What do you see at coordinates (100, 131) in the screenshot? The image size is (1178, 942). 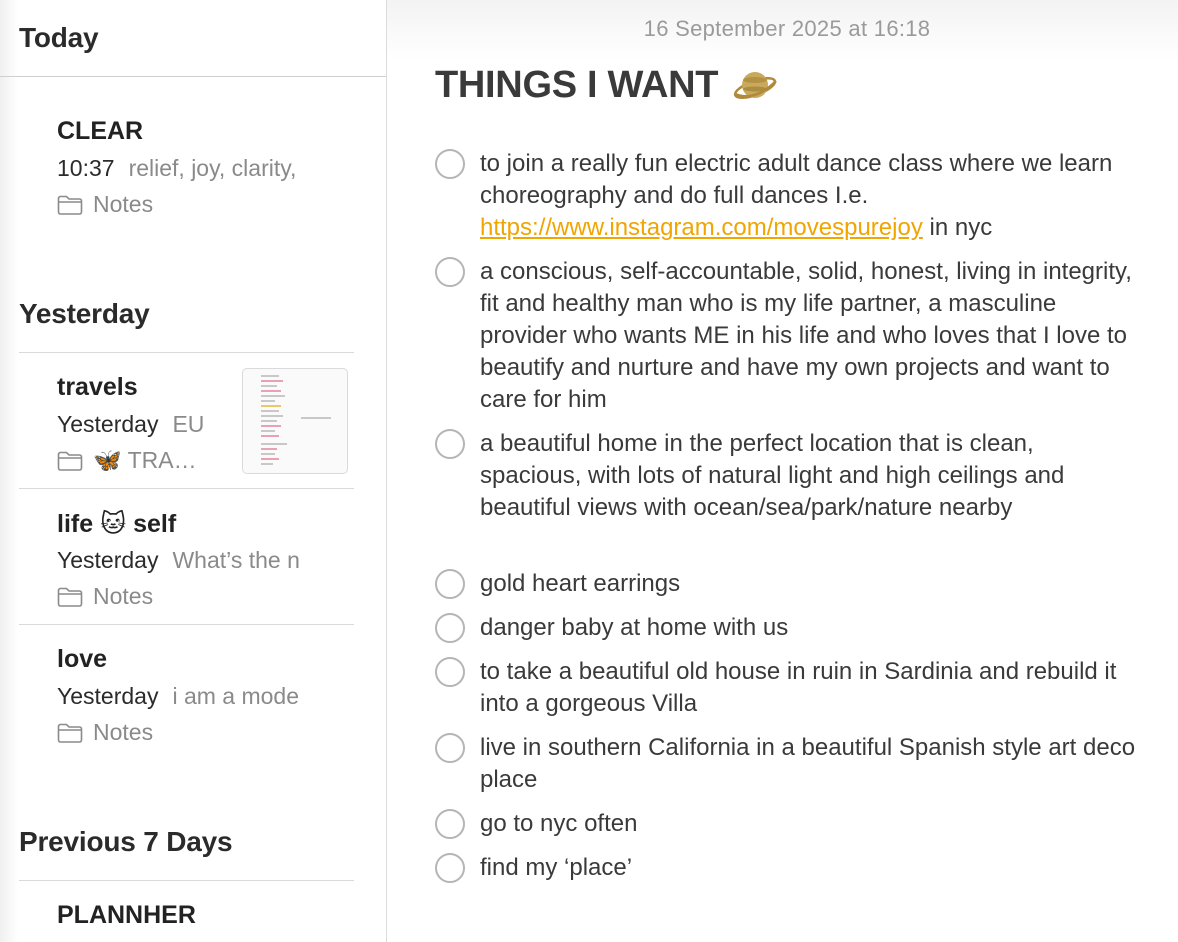 I see `note-title: CLEAR` at bounding box center [100, 131].